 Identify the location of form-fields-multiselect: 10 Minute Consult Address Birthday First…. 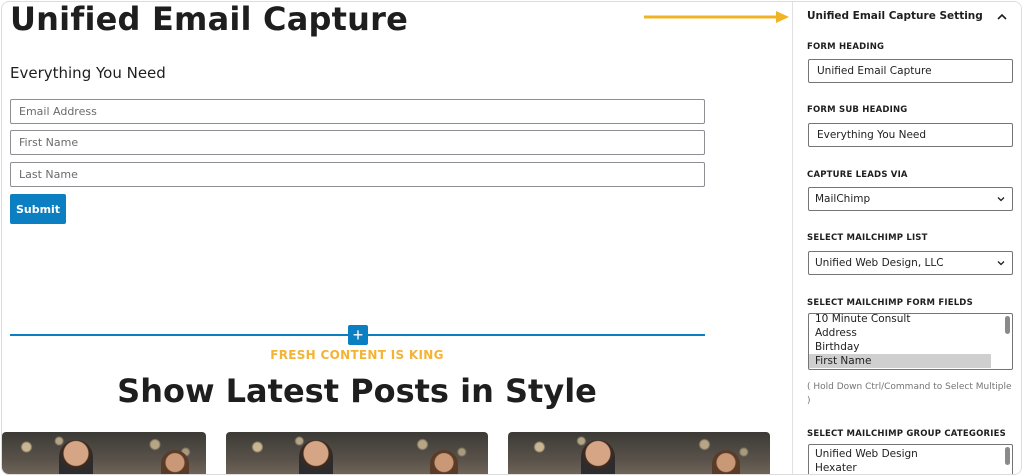
(910, 341).